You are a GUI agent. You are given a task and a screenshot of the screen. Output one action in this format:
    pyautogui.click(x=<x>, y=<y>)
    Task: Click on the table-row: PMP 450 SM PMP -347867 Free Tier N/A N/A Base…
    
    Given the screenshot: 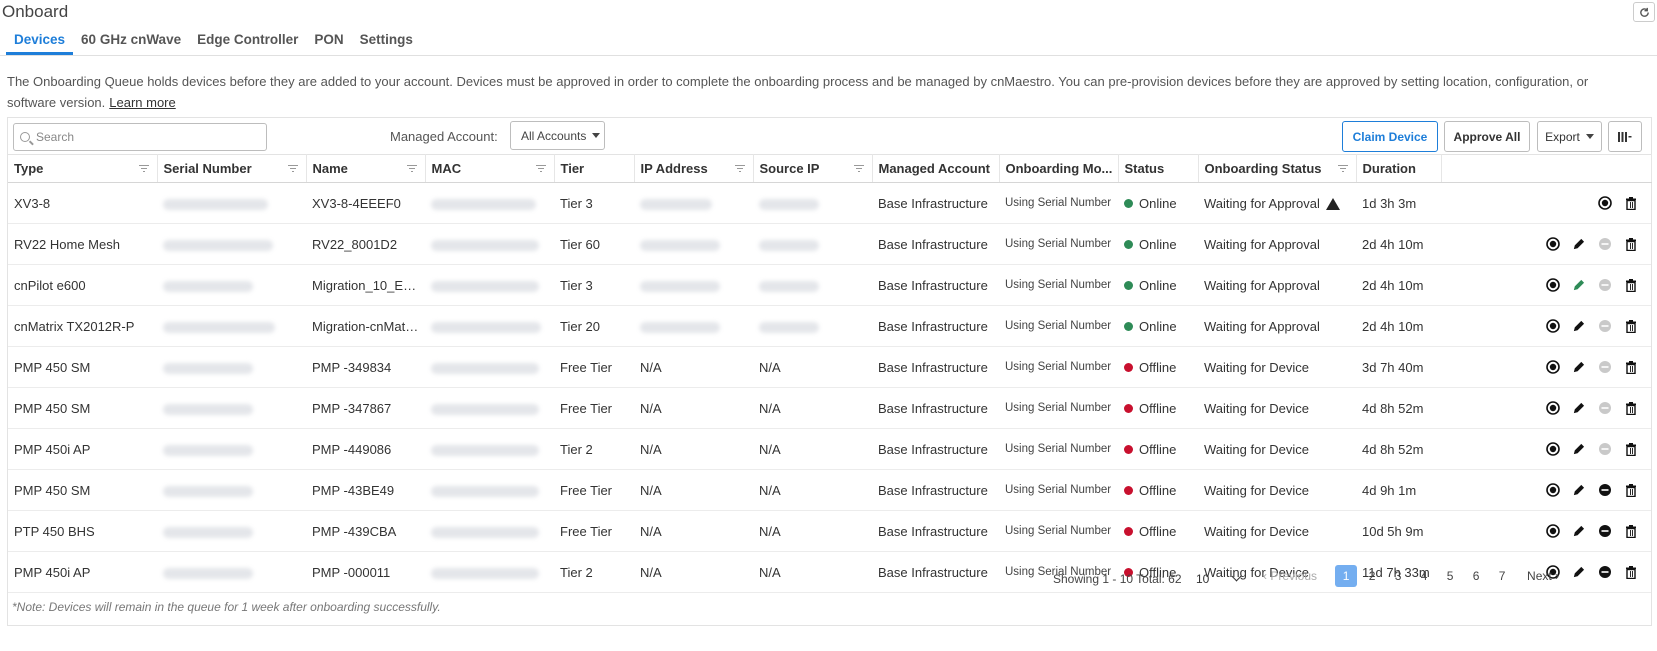 What is the action you would take?
    pyautogui.click(x=829, y=408)
    